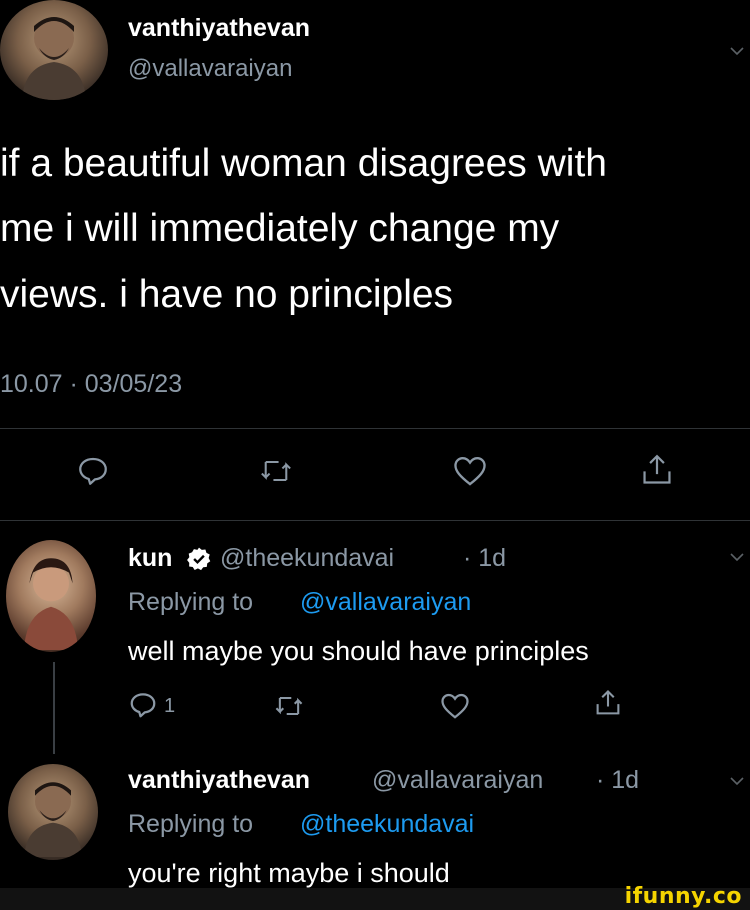 The image size is (750, 910). I want to click on reply-count: 1, so click(170, 706).